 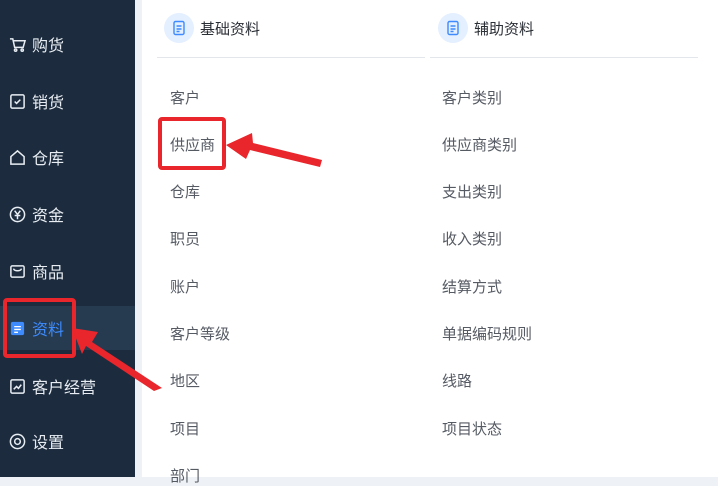 I want to click on sidebar-item-settings: 设置, so click(x=67, y=441).